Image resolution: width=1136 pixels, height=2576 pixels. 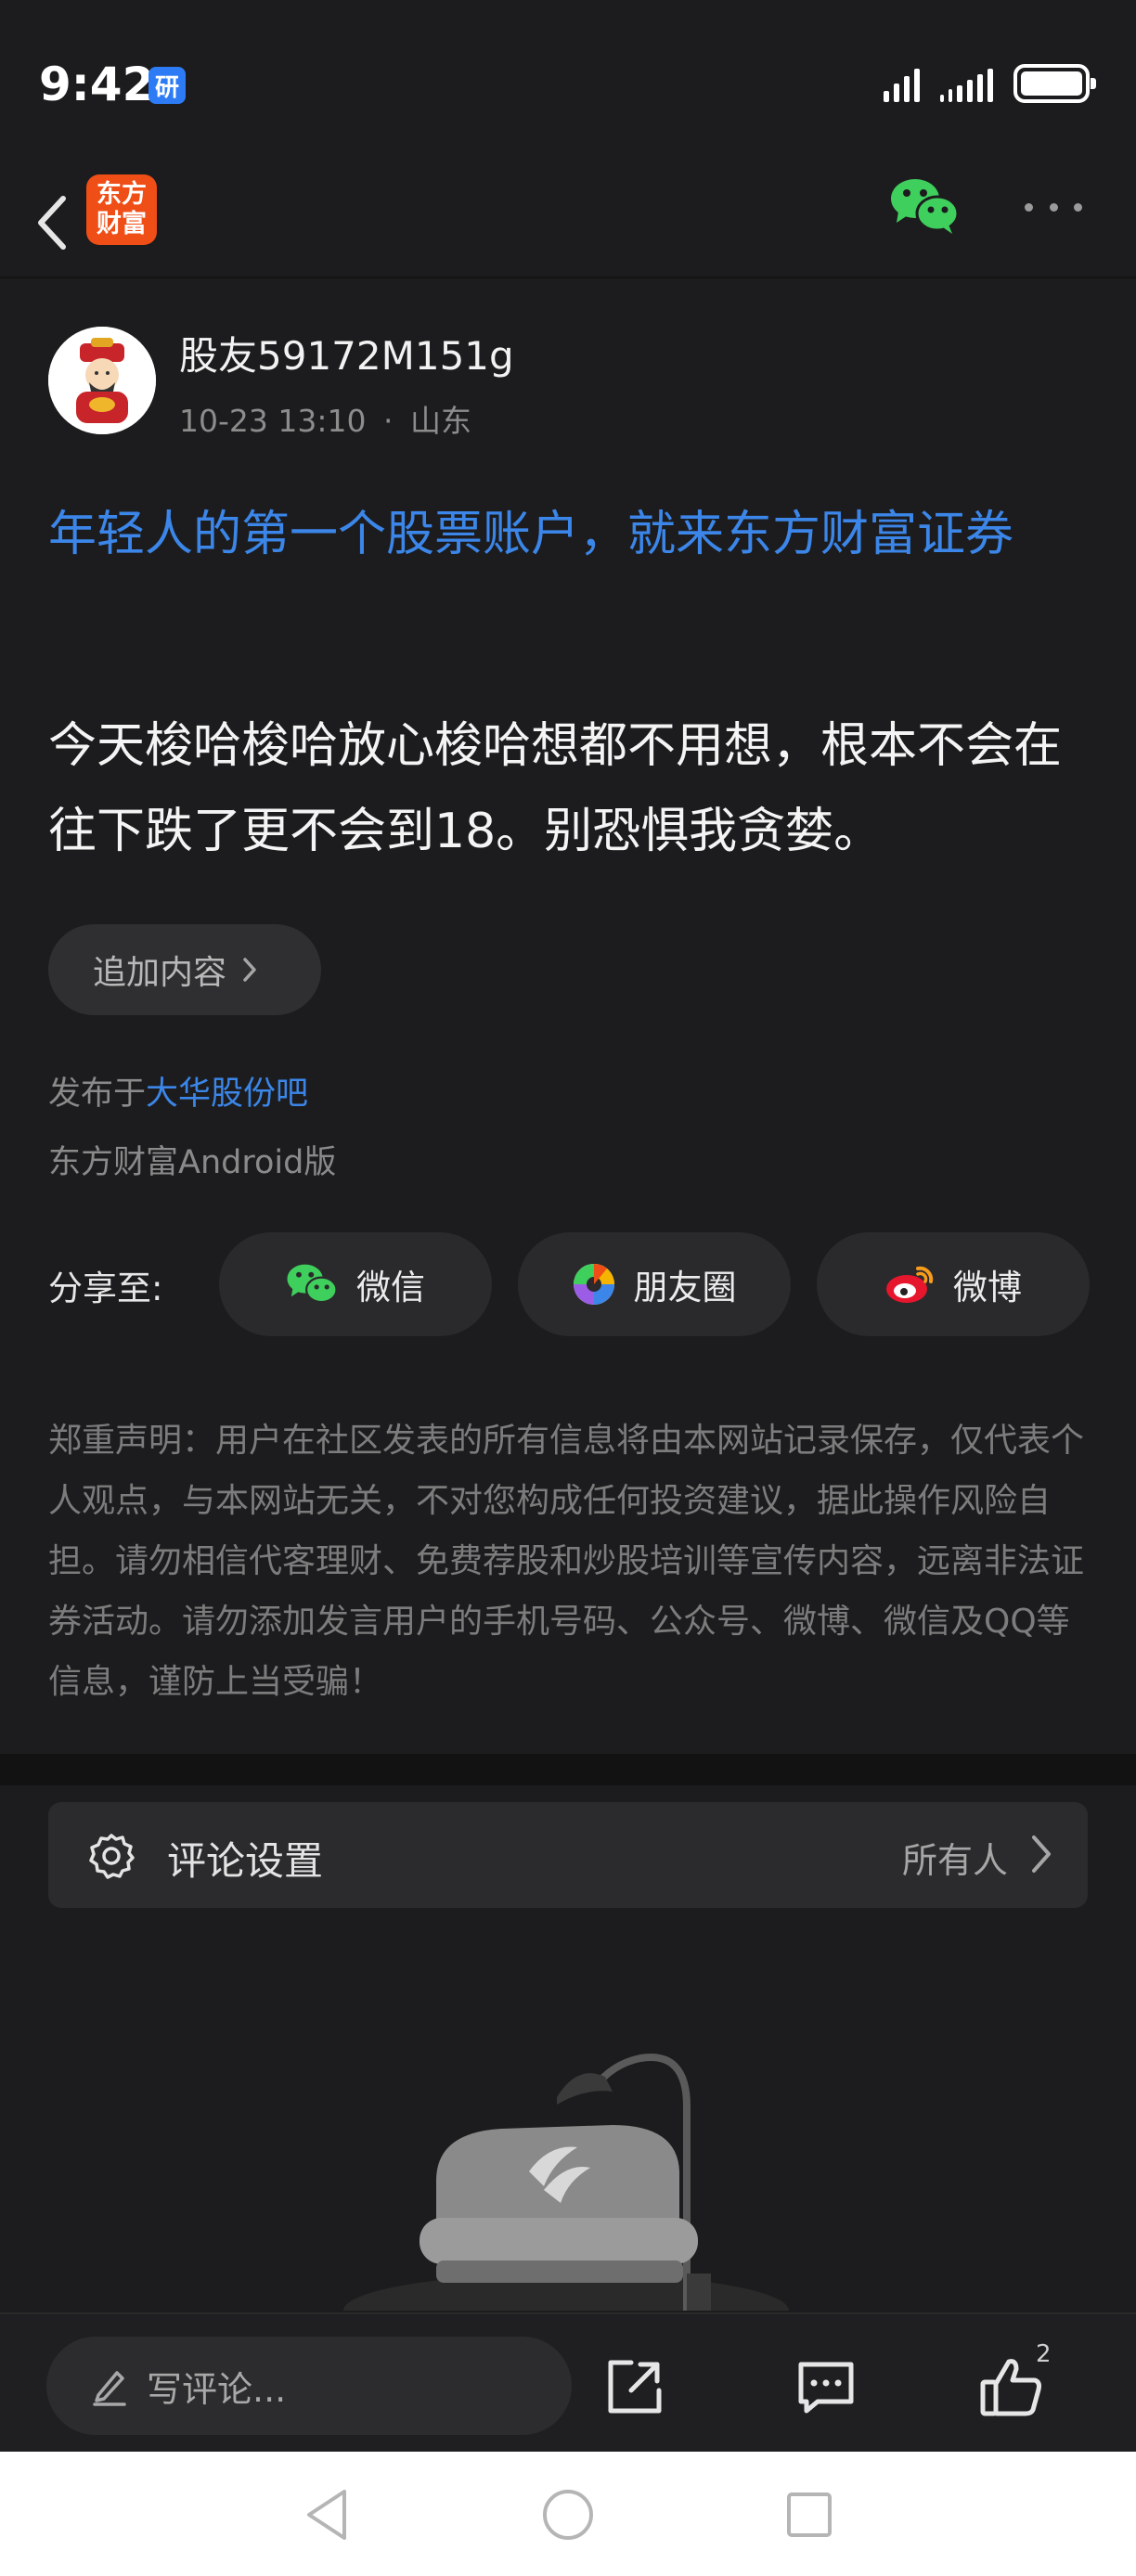 I want to click on client-source: 东方财富Android版, so click(x=192, y=1163).